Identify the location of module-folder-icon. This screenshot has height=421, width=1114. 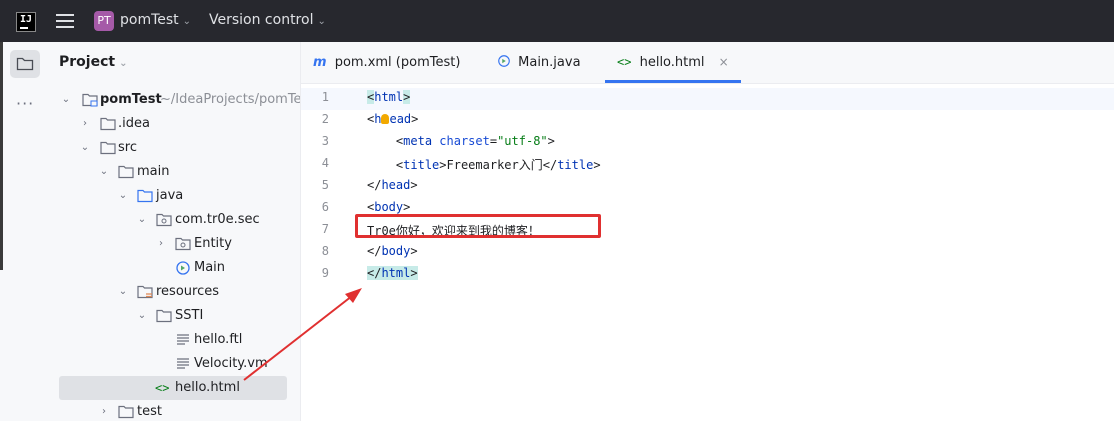
(90, 100).